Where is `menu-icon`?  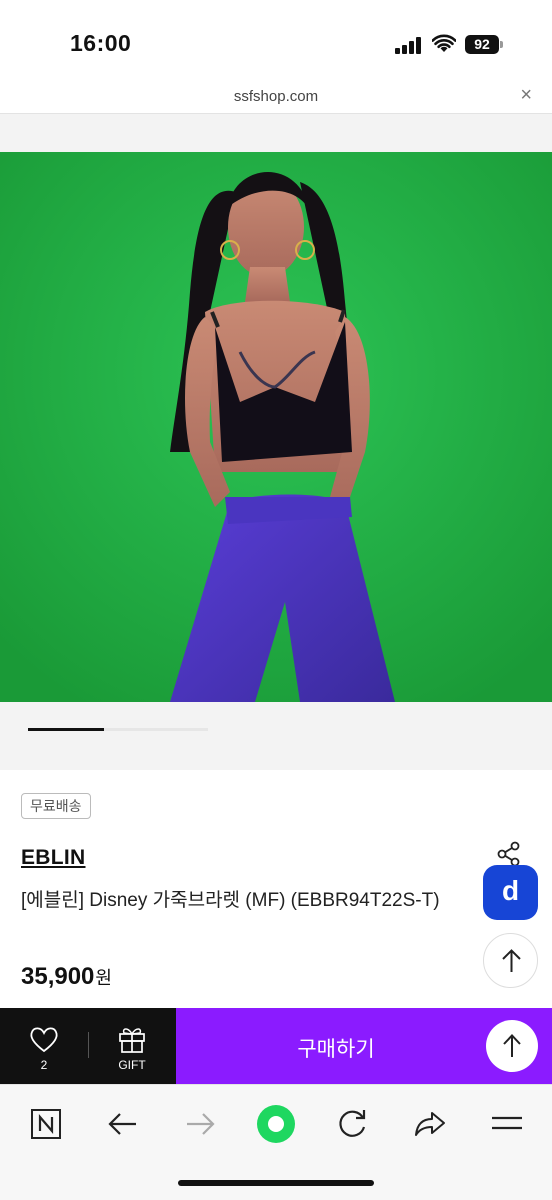
menu-icon is located at coordinates (507, 1123).